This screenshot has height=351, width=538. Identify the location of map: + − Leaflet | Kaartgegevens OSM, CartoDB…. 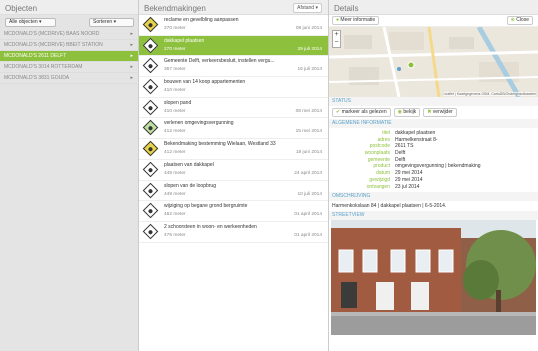
(433, 62).